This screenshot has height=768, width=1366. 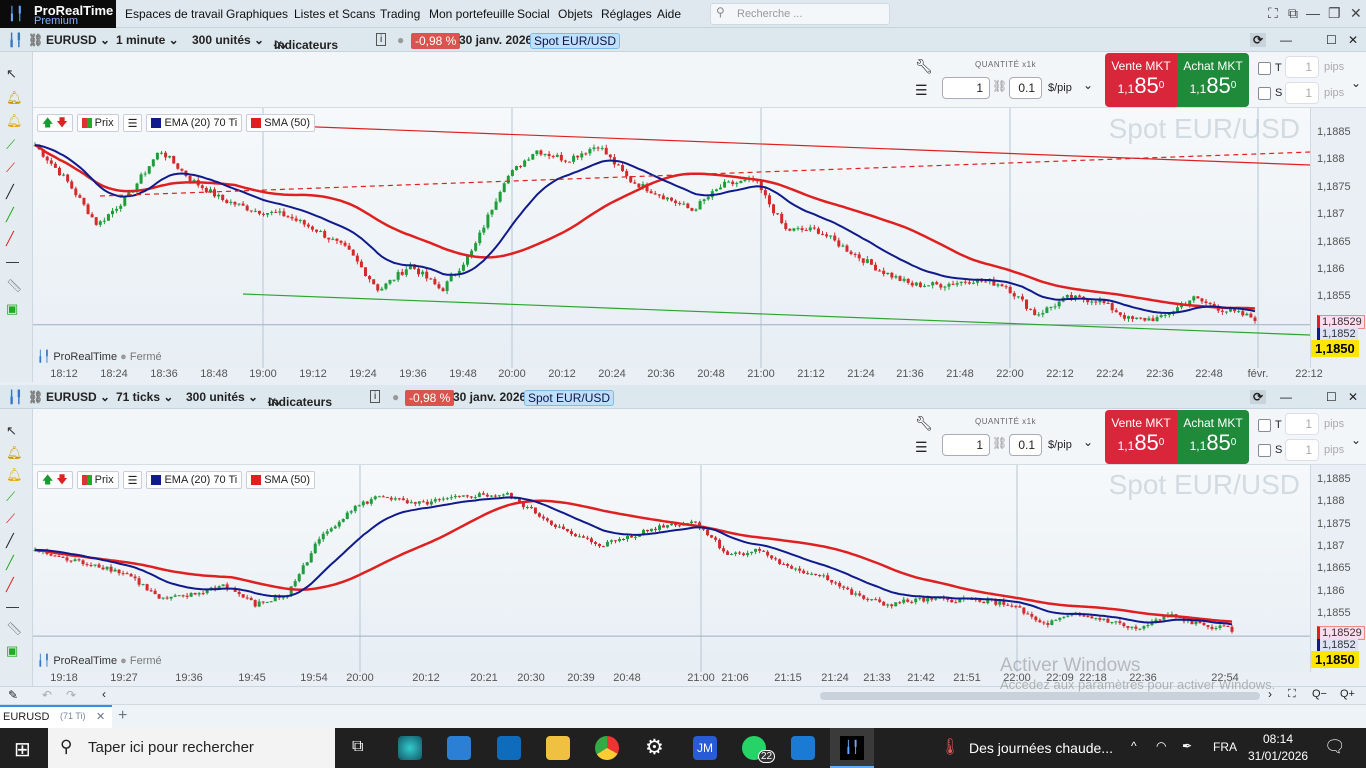 I want to click on task-view-icon: ⧉, so click(x=357, y=747).